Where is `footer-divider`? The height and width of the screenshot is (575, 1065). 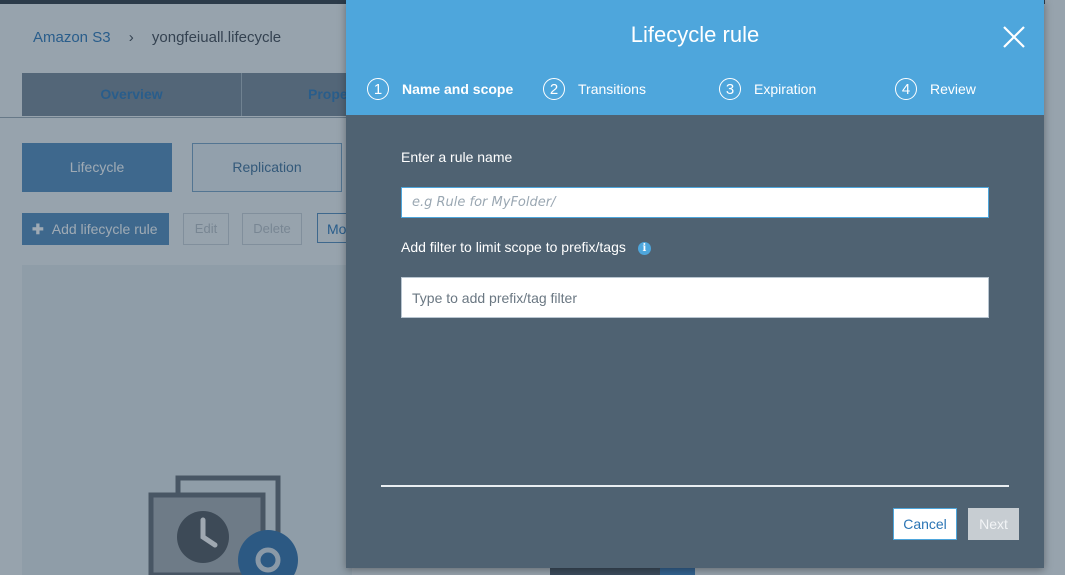
footer-divider is located at coordinates (695, 486).